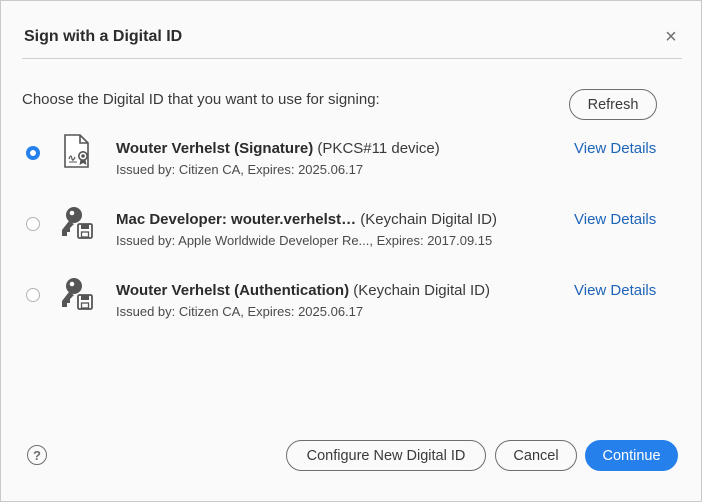  Describe the element at coordinates (631, 455) in the screenshot. I see `continue-button: Continue` at that location.